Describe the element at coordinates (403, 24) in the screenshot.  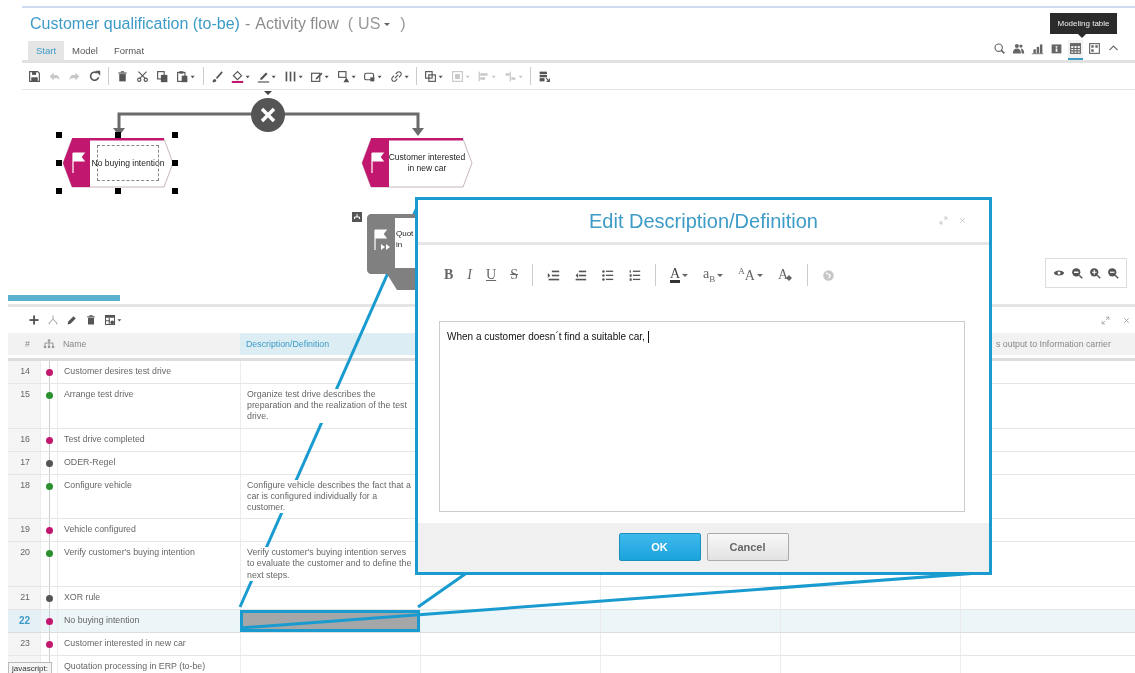
I see `paren: )` at that location.